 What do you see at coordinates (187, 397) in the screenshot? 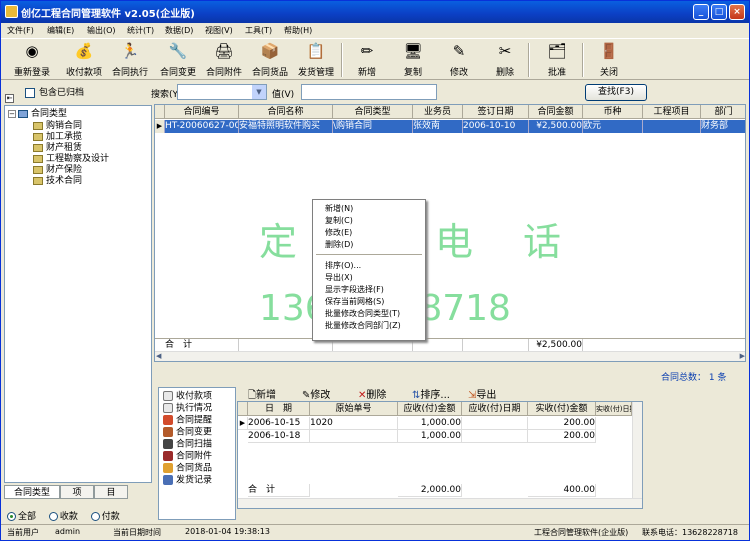
I see `nav-receive-pay: 收付款项` at bounding box center [187, 397].